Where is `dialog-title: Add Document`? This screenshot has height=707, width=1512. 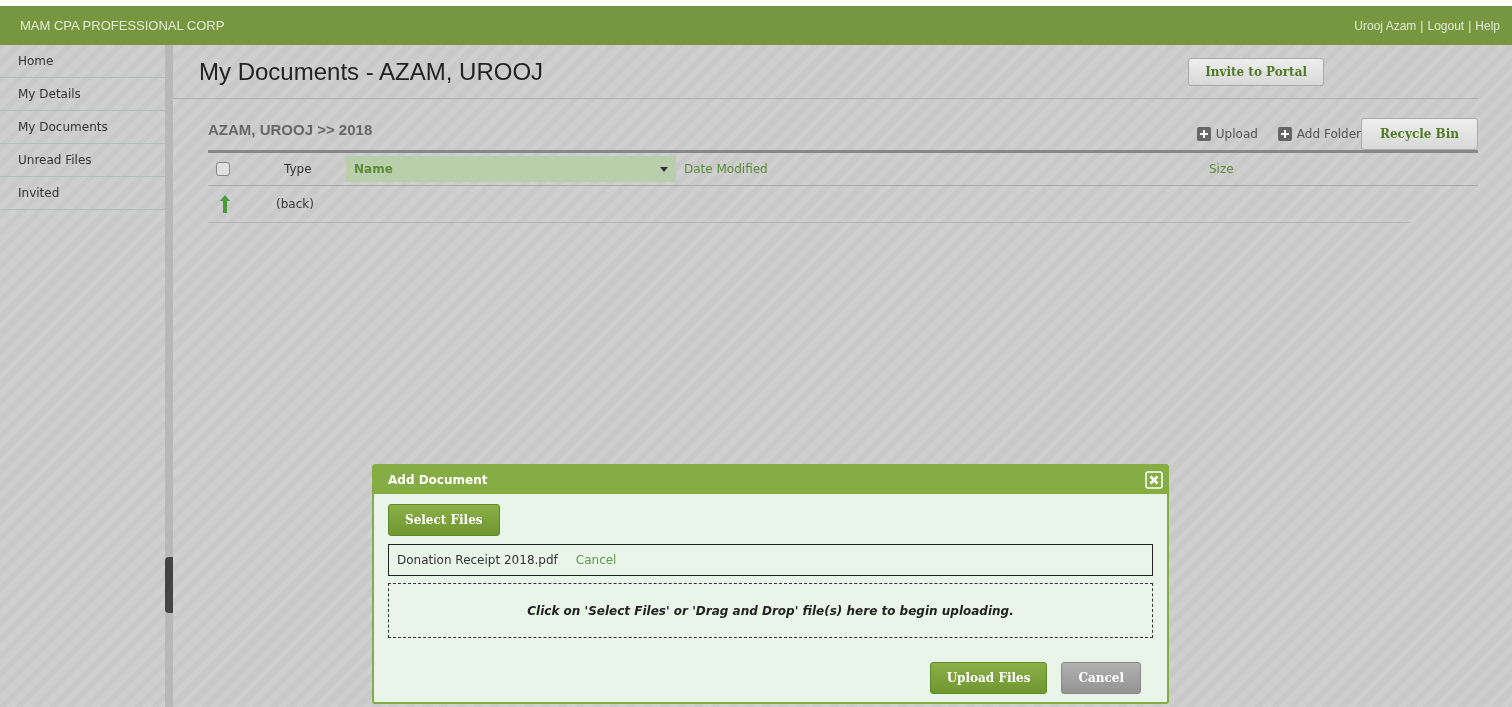
dialog-title: Add Document is located at coordinates (438, 480).